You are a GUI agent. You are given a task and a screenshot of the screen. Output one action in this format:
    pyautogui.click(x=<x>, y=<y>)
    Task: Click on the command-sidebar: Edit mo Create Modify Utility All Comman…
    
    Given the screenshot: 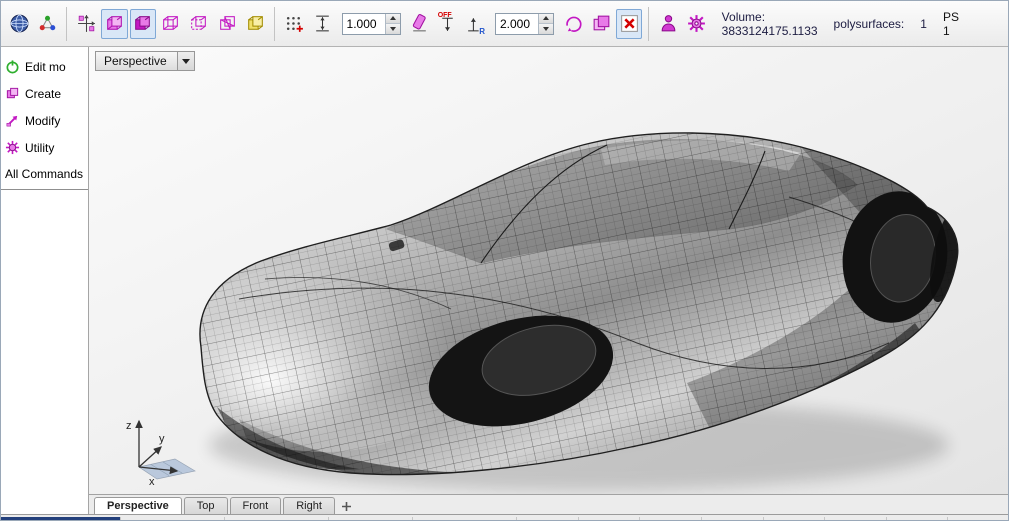 What is the action you would take?
    pyautogui.click(x=45, y=280)
    